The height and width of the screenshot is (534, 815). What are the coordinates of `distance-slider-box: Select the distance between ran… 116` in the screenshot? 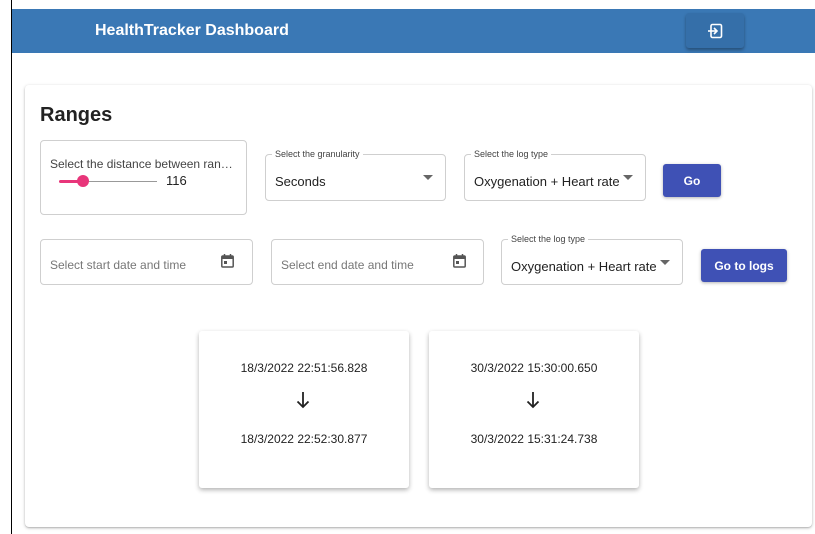 It's located at (143, 177).